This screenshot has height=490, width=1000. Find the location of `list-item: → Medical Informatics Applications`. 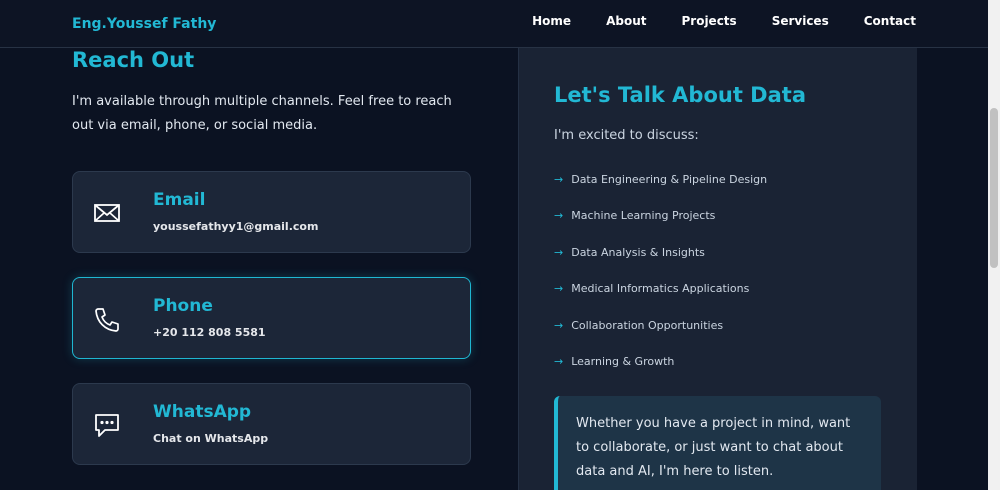

list-item: → Medical Informatics Applications is located at coordinates (660, 300).